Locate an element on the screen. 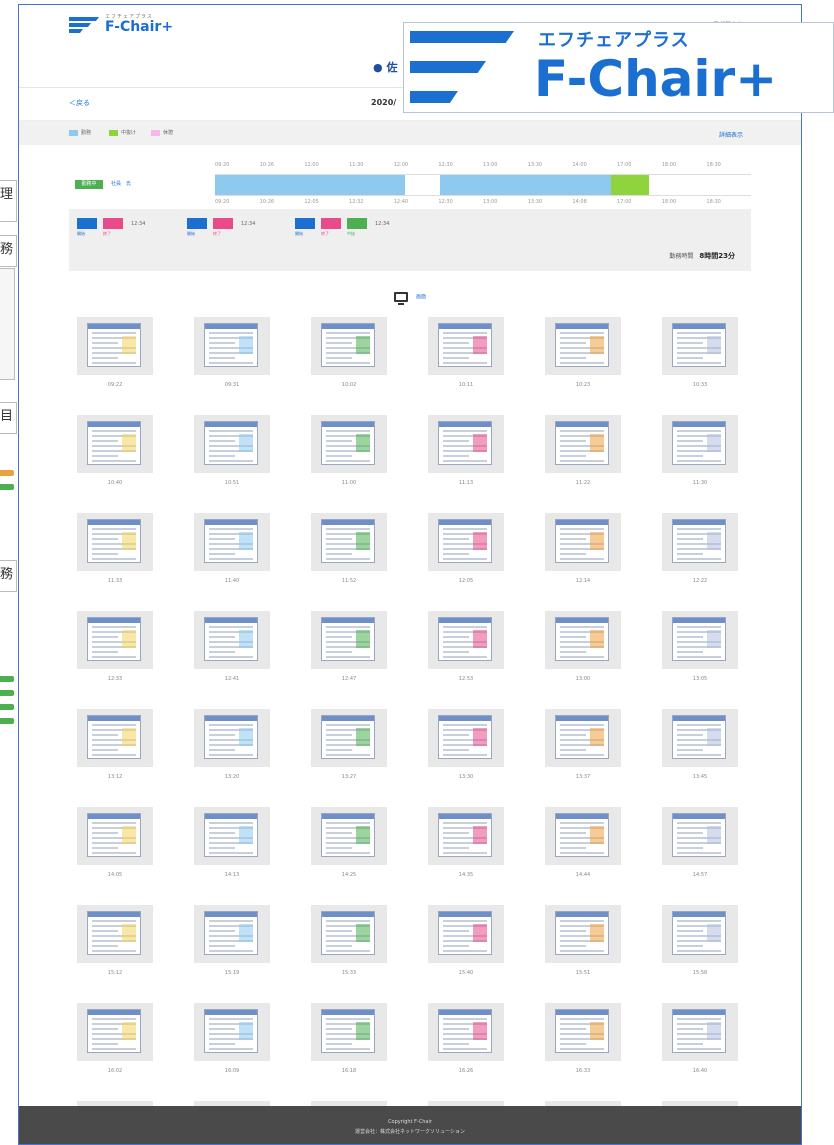 The width and height of the screenshot is (834, 1145). screenshot-thumbnail: 12:22 is located at coordinates (700, 549).